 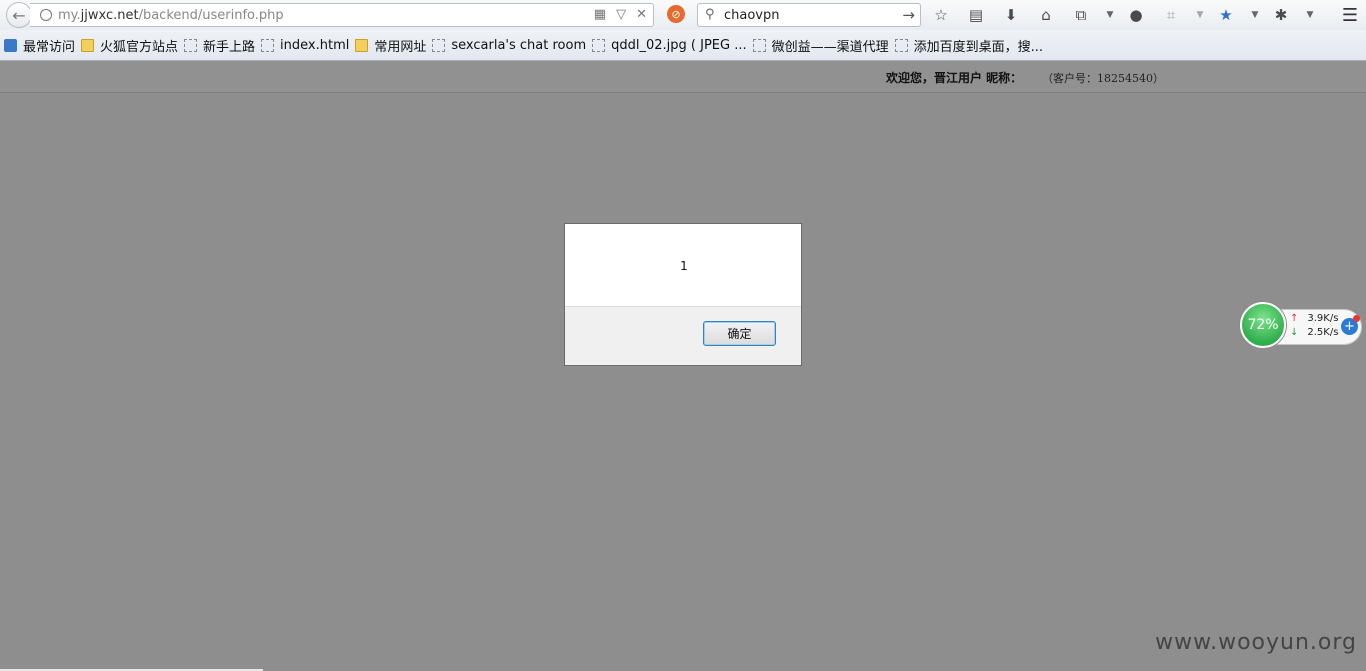 I want to click on history-dropdown-icon: ▽, so click(x=621, y=14).